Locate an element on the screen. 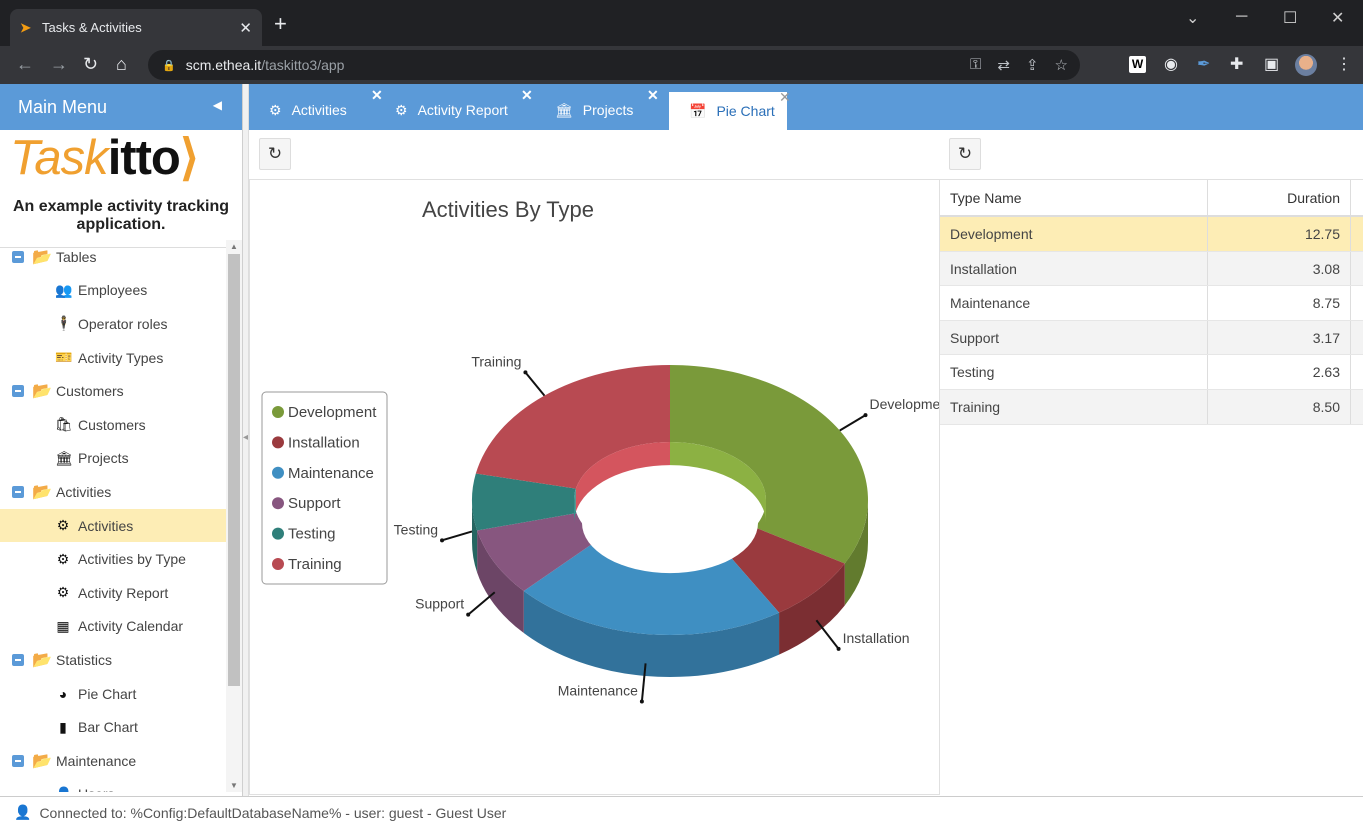 This screenshot has width=1363, height=828. tree-item-label: Users is located at coordinates (96, 789).